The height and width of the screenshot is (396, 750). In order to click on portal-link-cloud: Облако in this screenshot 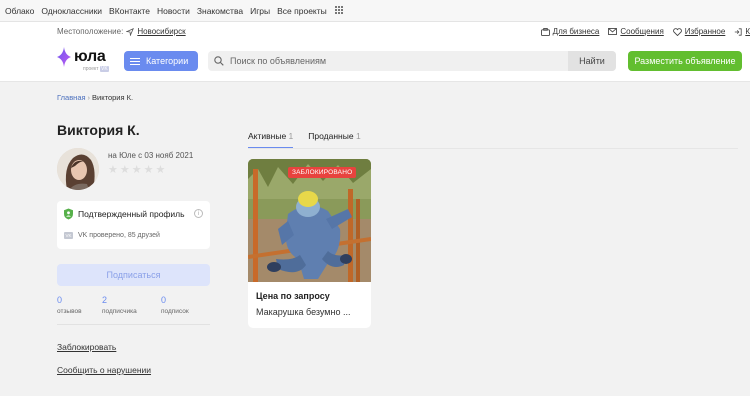, I will do `click(19, 11)`.